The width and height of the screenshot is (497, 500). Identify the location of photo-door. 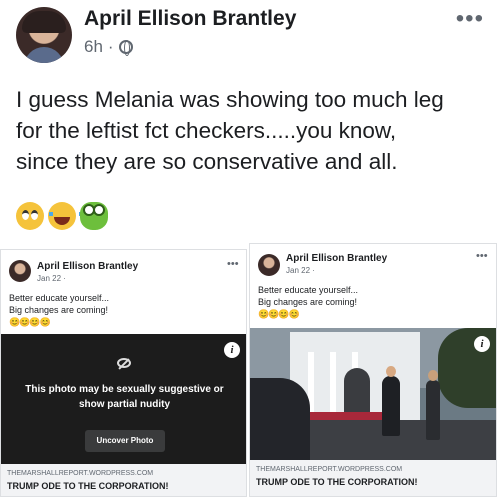
(357, 393).